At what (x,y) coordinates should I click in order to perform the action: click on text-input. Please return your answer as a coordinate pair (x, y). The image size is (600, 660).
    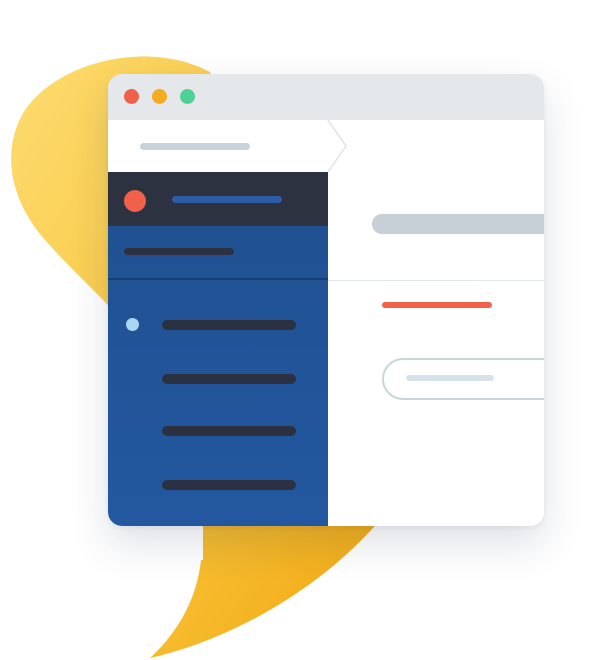
    Looking at the image, I should click on (463, 379).